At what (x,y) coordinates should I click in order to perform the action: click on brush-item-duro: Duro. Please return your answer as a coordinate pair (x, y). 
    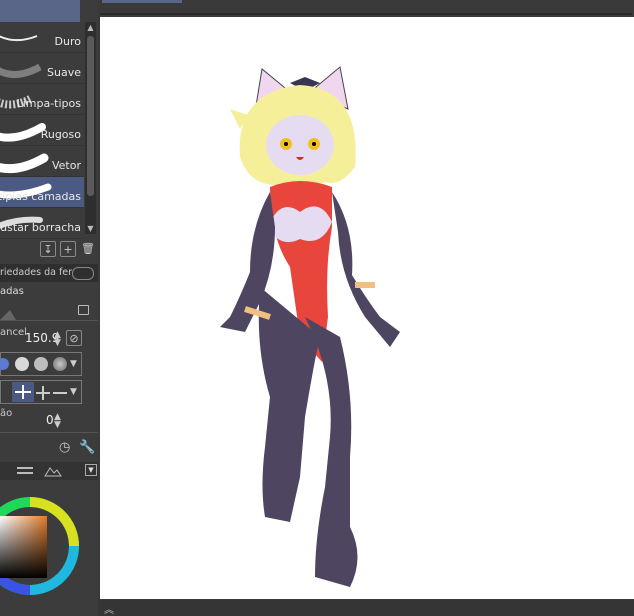
    Looking at the image, I should click on (42, 37).